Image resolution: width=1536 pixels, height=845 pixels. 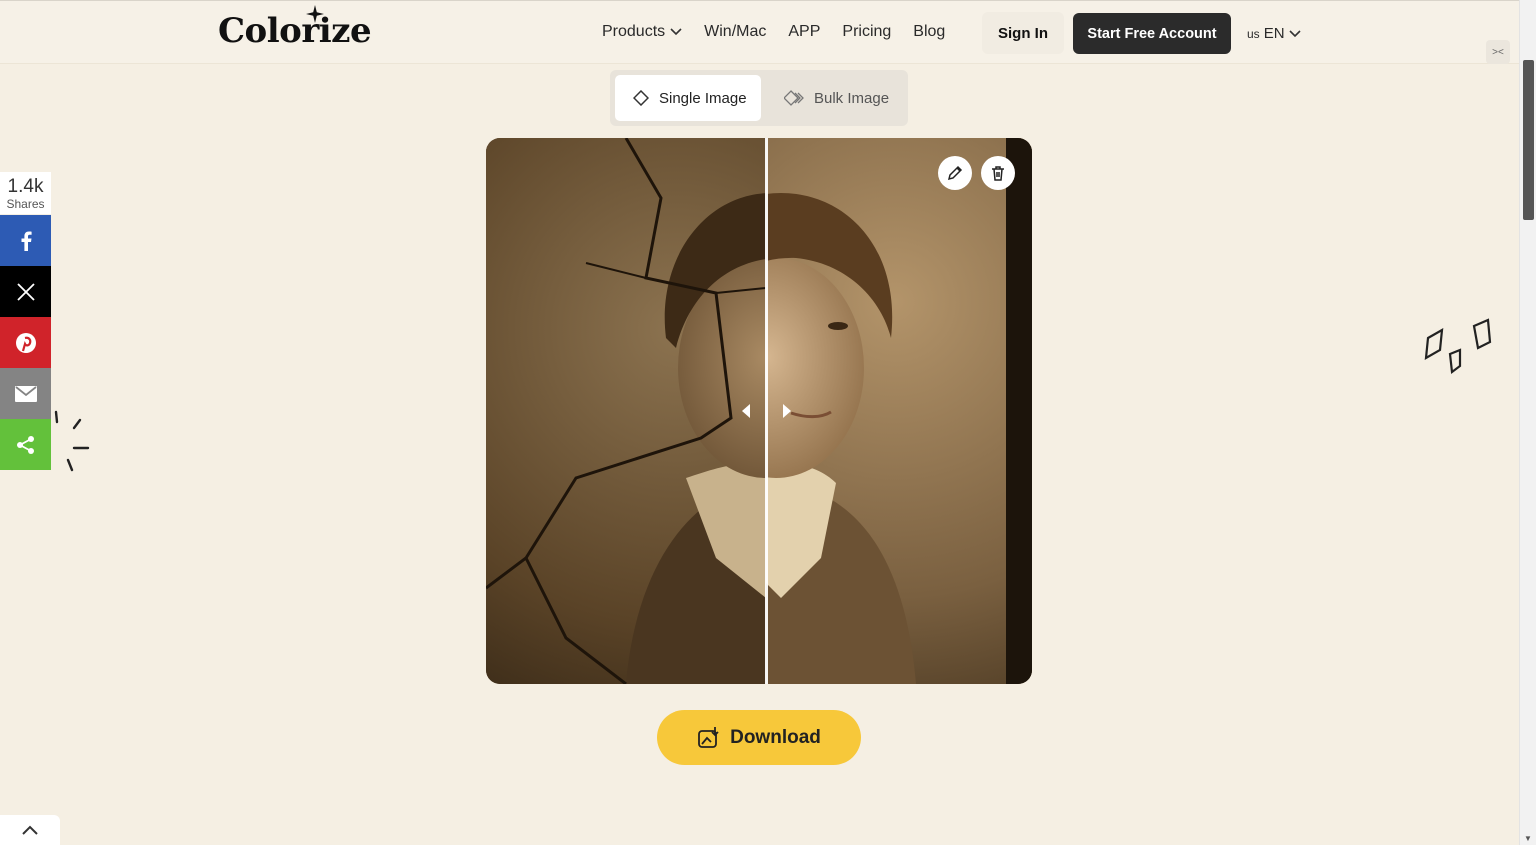 I want to click on chevron-up-icon, so click(x=30, y=830).